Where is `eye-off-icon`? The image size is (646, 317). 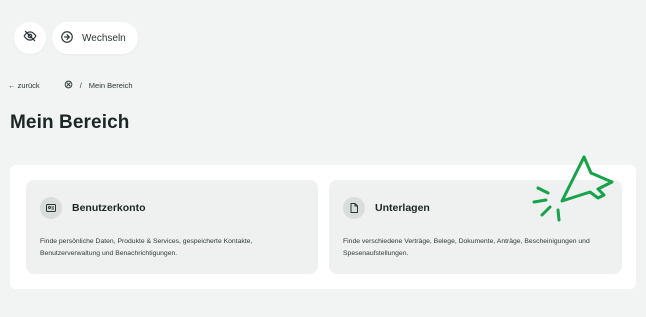
eye-off-icon is located at coordinates (30, 38).